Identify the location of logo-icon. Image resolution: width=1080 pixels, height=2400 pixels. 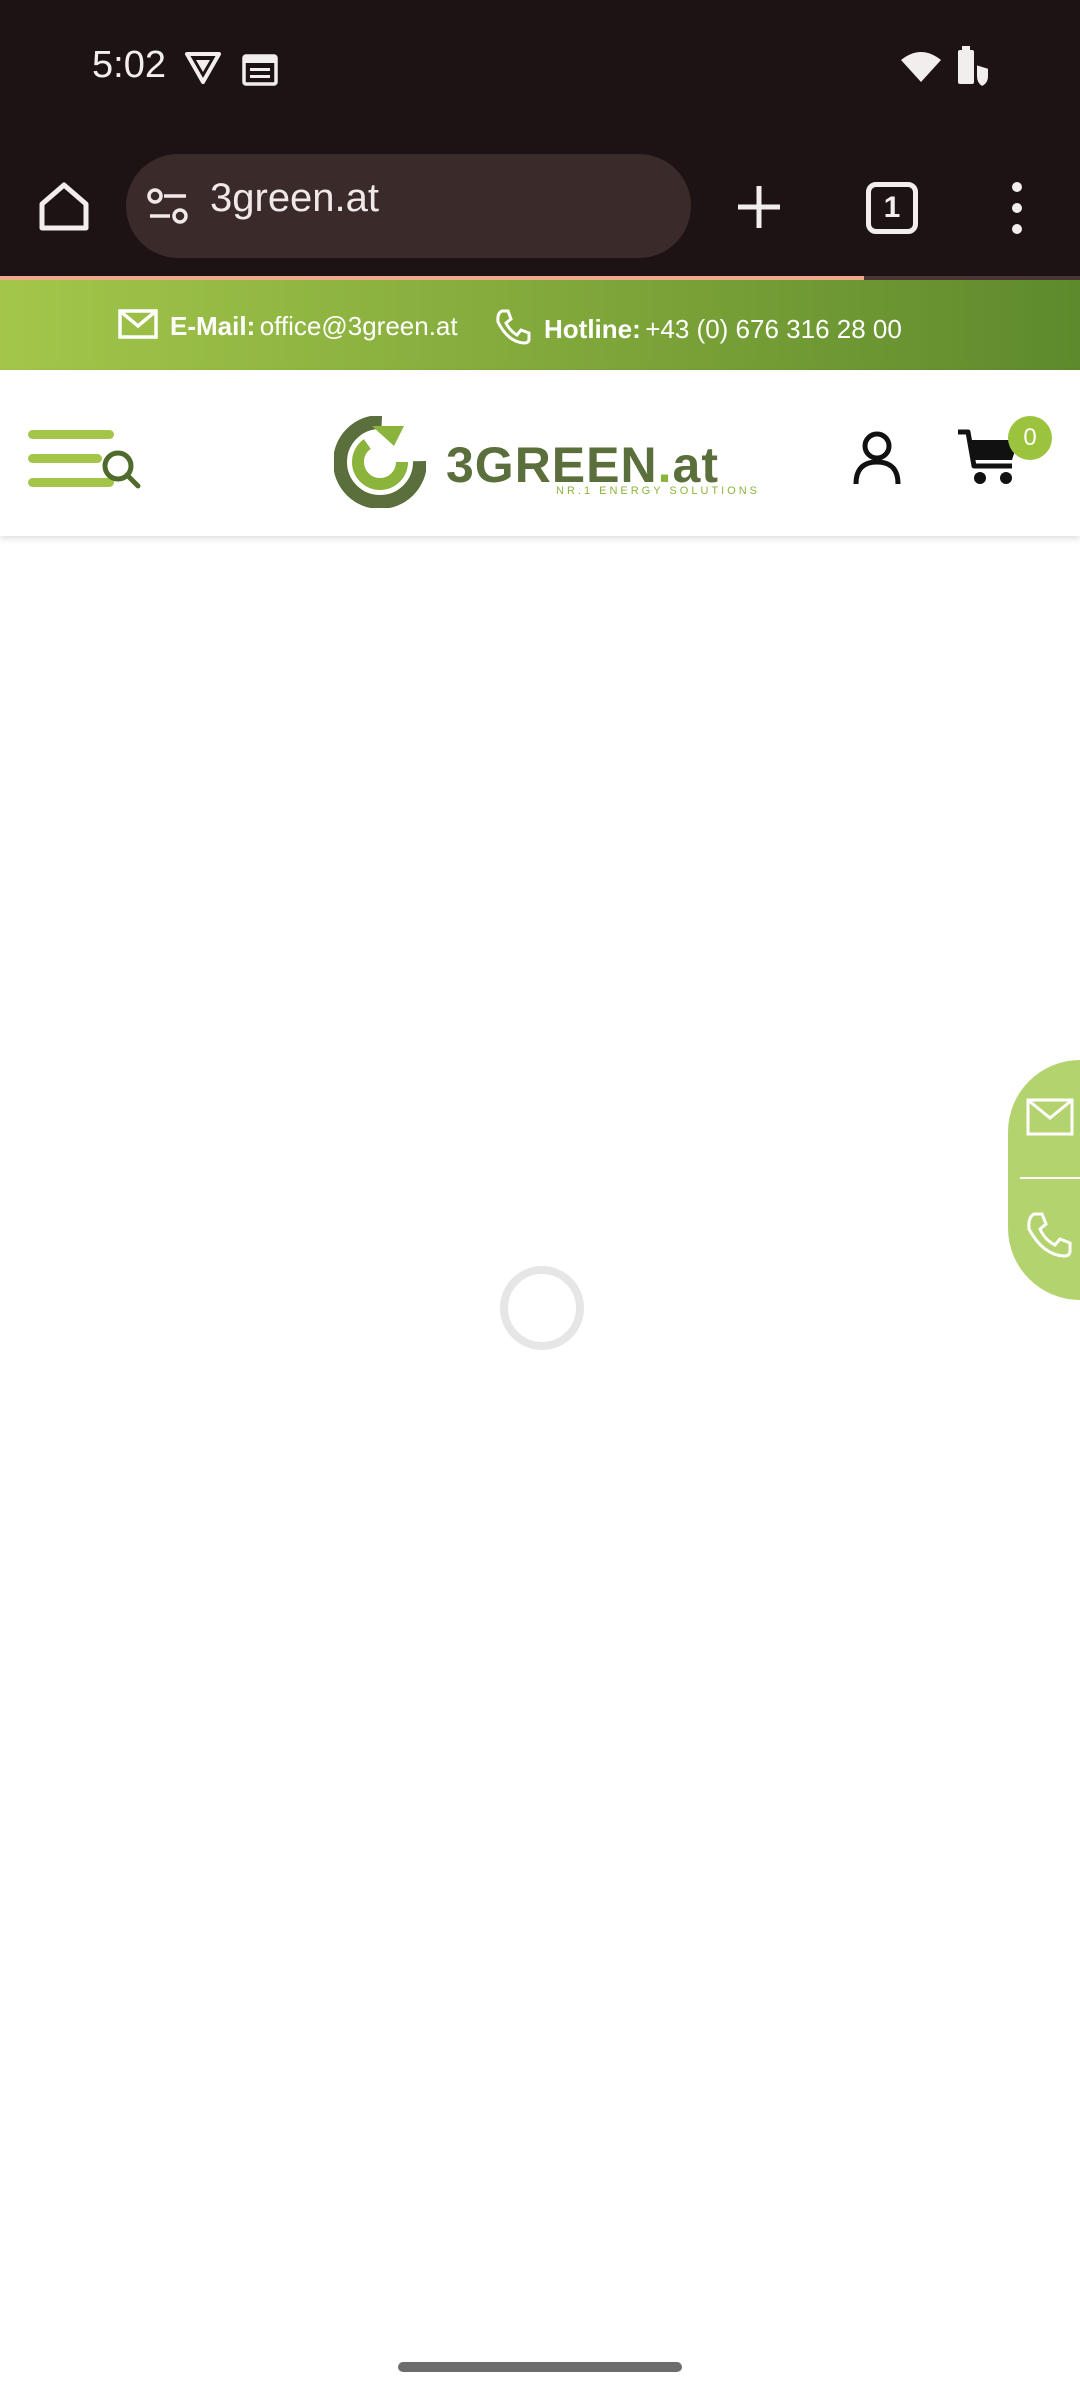
(380, 464).